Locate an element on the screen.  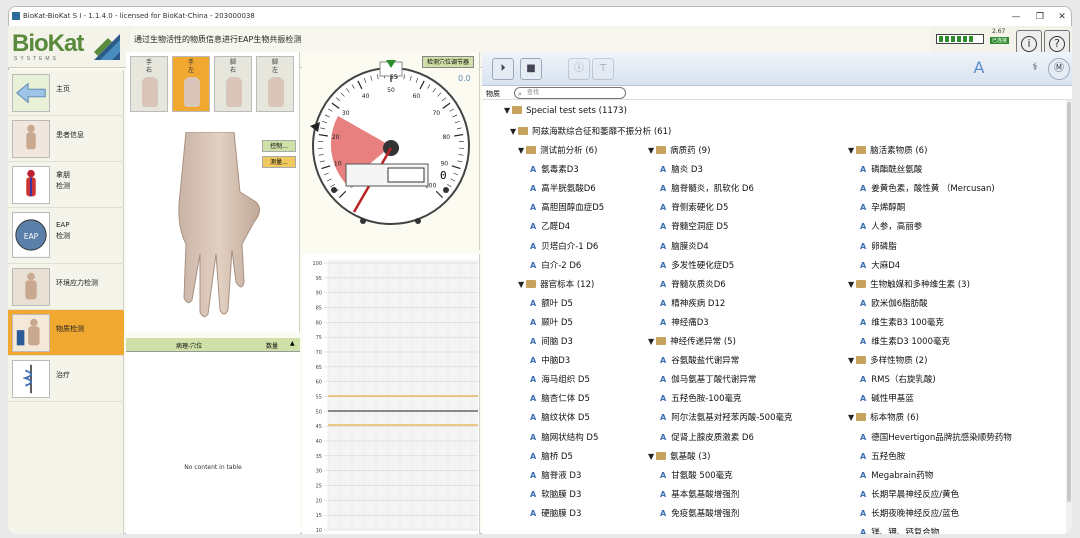
tree-item: A 脑桥 D5 is located at coordinates (551, 456).